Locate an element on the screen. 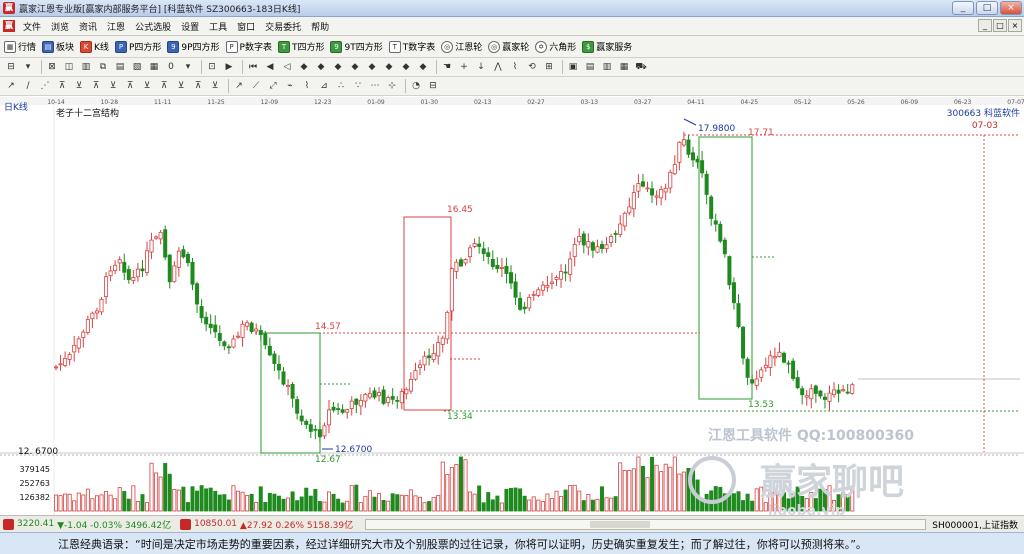 The height and width of the screenshot is (554, 1024). document-icon: 赢 is located at coordinates (9, 26).